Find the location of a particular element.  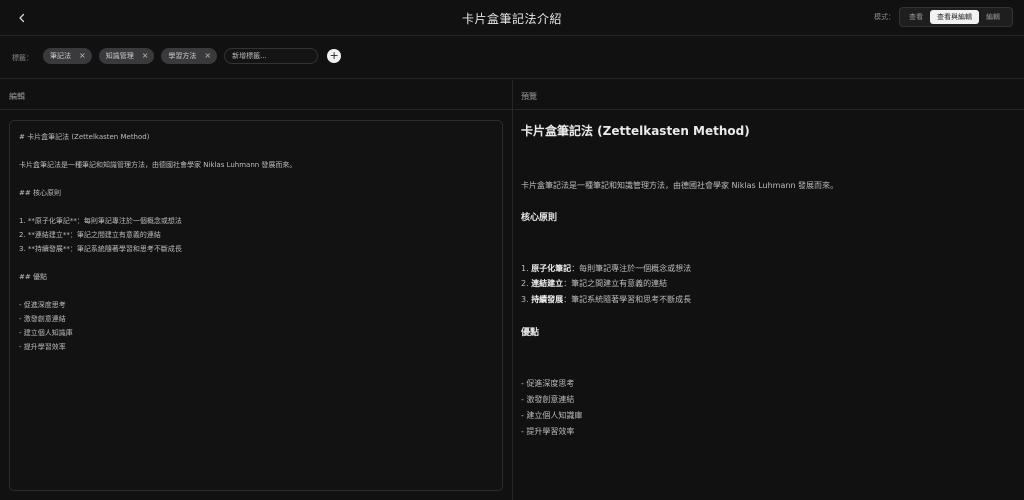

list-number: 1. is located at coordinates (525, 268).